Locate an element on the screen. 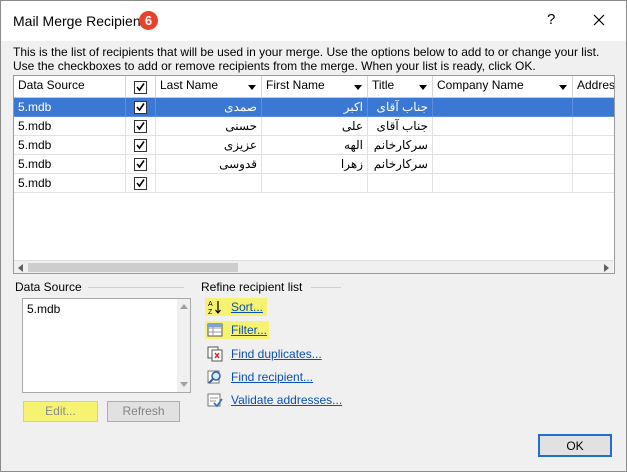 The width and height of the screenshot is (627, 472). scroll-right-icon is located at coordinates (606, 268).